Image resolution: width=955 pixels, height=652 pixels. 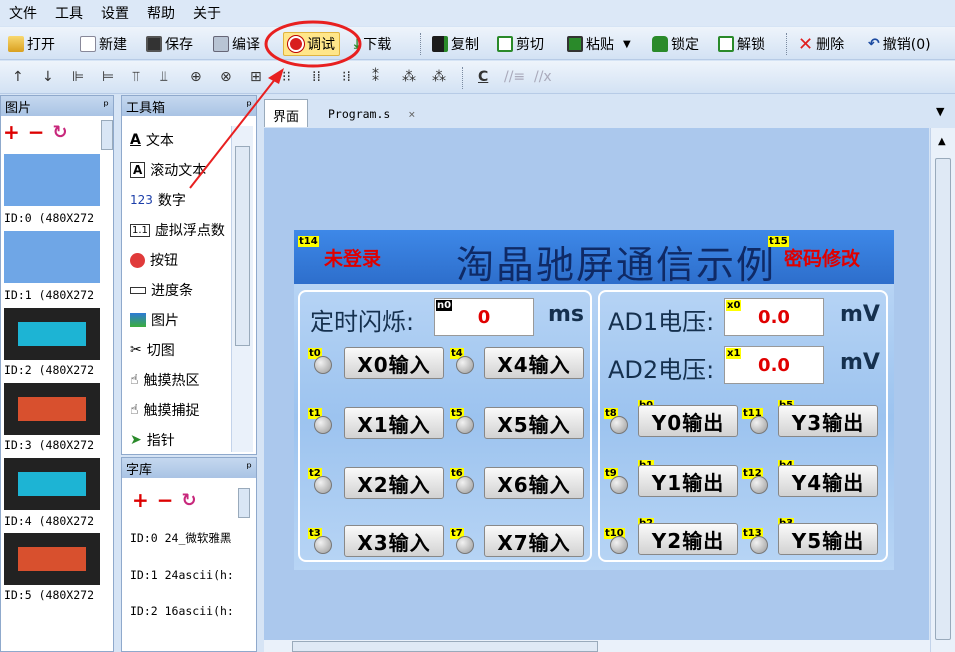 I want to click on equal-width-icon: ⁞⁞, so click(x=316, y=77).